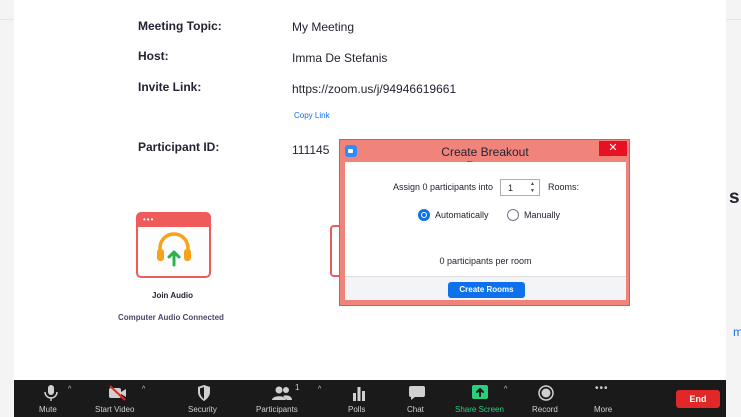  What do you see at coordinates (417, 393) in the screenshot?
I see `chat-icon` at bounding box center [417, 393].